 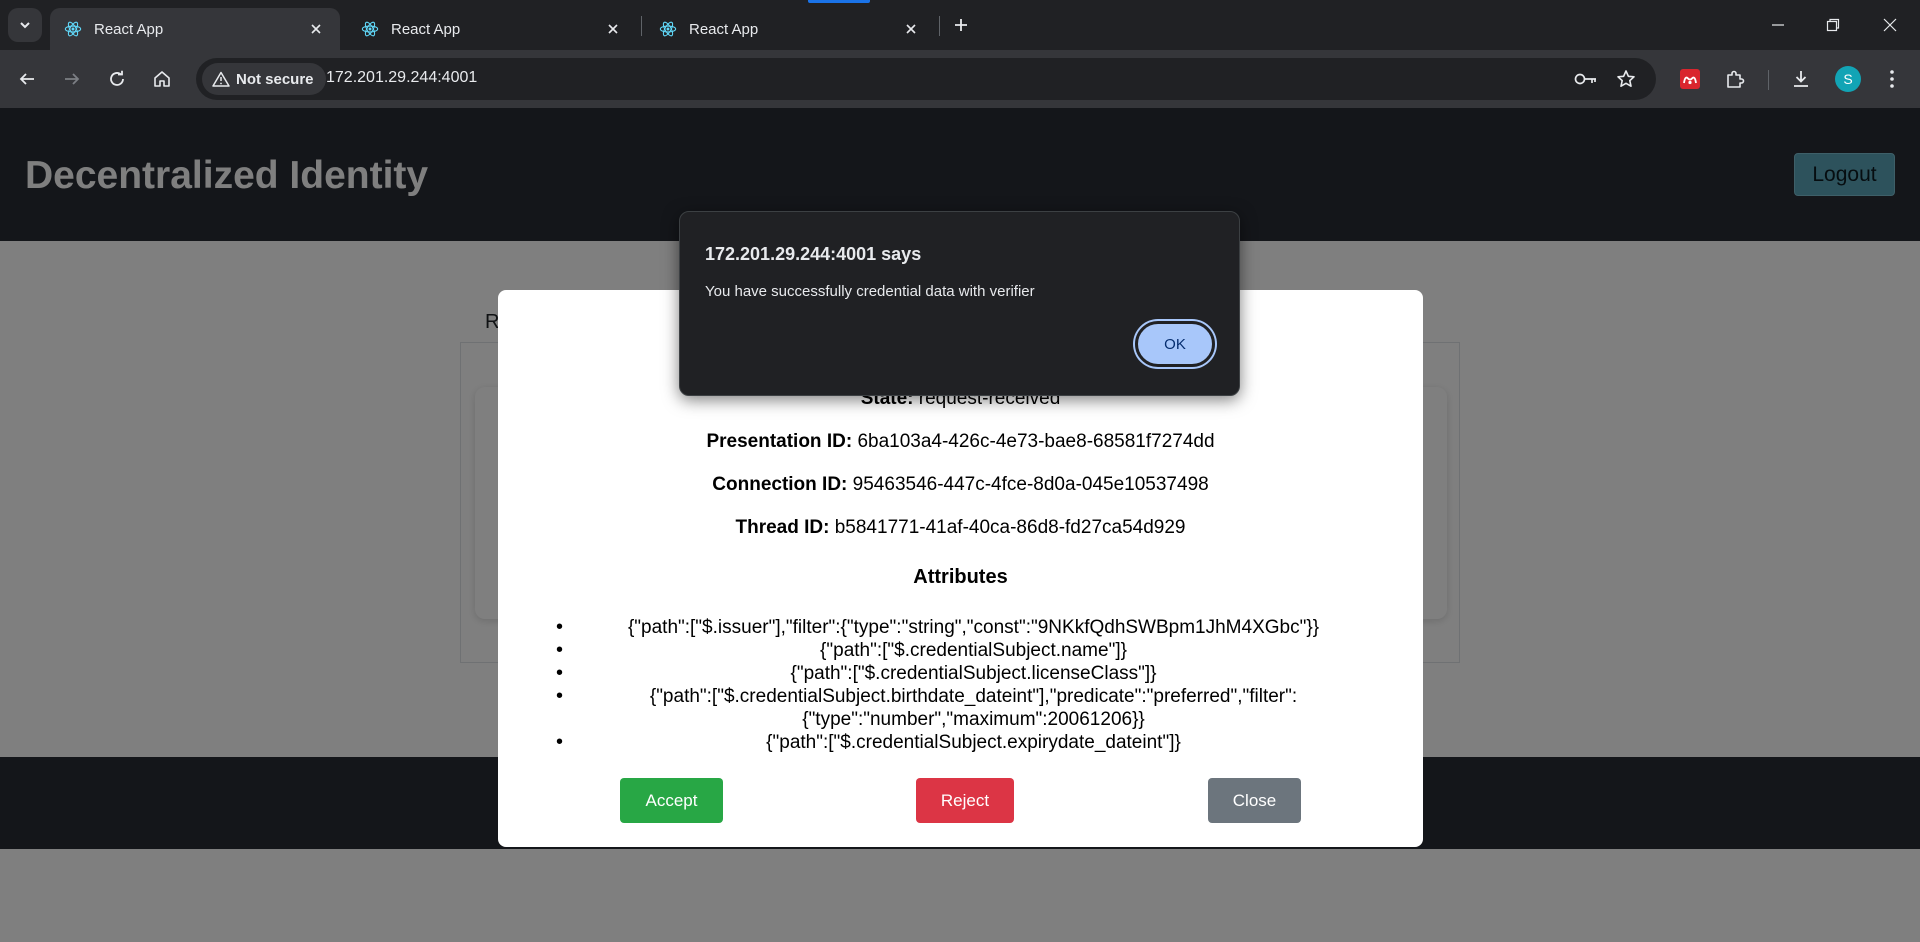 I want to click on reject-button: Reject, so click(x=965, y=800).